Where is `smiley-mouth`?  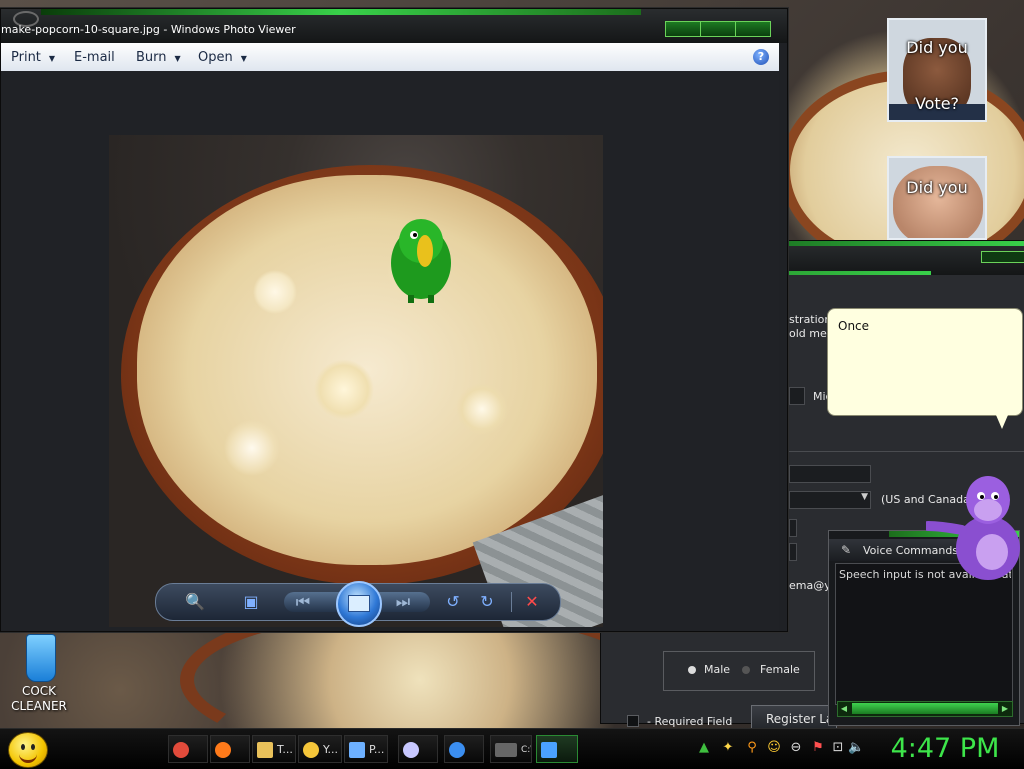
smiley-mouth is located at coordinates (28, 758).